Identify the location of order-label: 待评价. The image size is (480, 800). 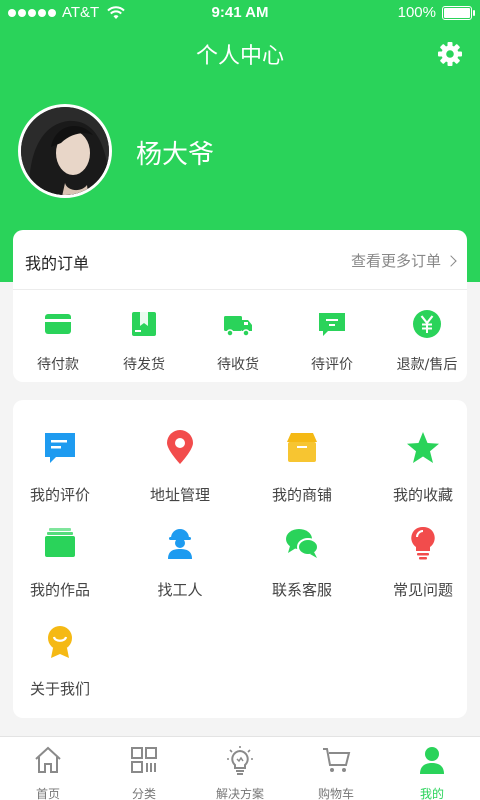
(332, 365).